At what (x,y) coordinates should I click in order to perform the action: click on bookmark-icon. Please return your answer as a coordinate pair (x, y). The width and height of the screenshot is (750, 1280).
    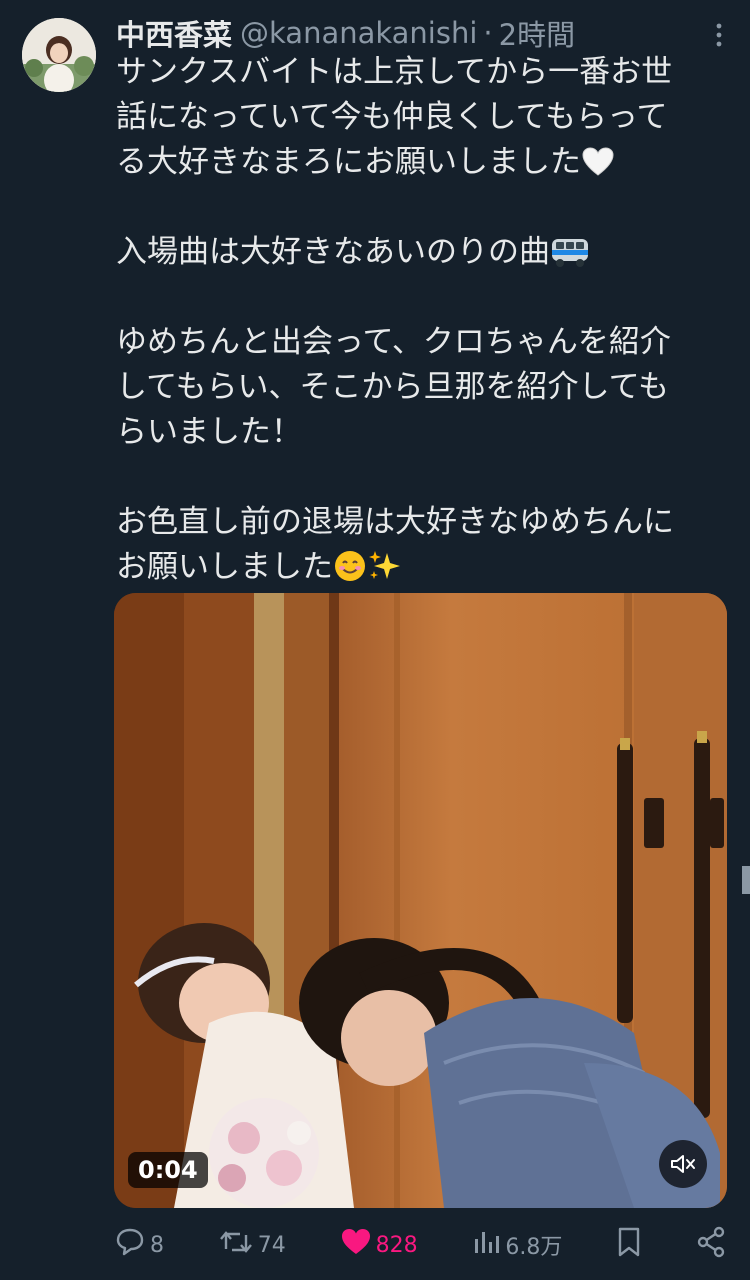
    Looking at the image, I should click on (629, 1245).